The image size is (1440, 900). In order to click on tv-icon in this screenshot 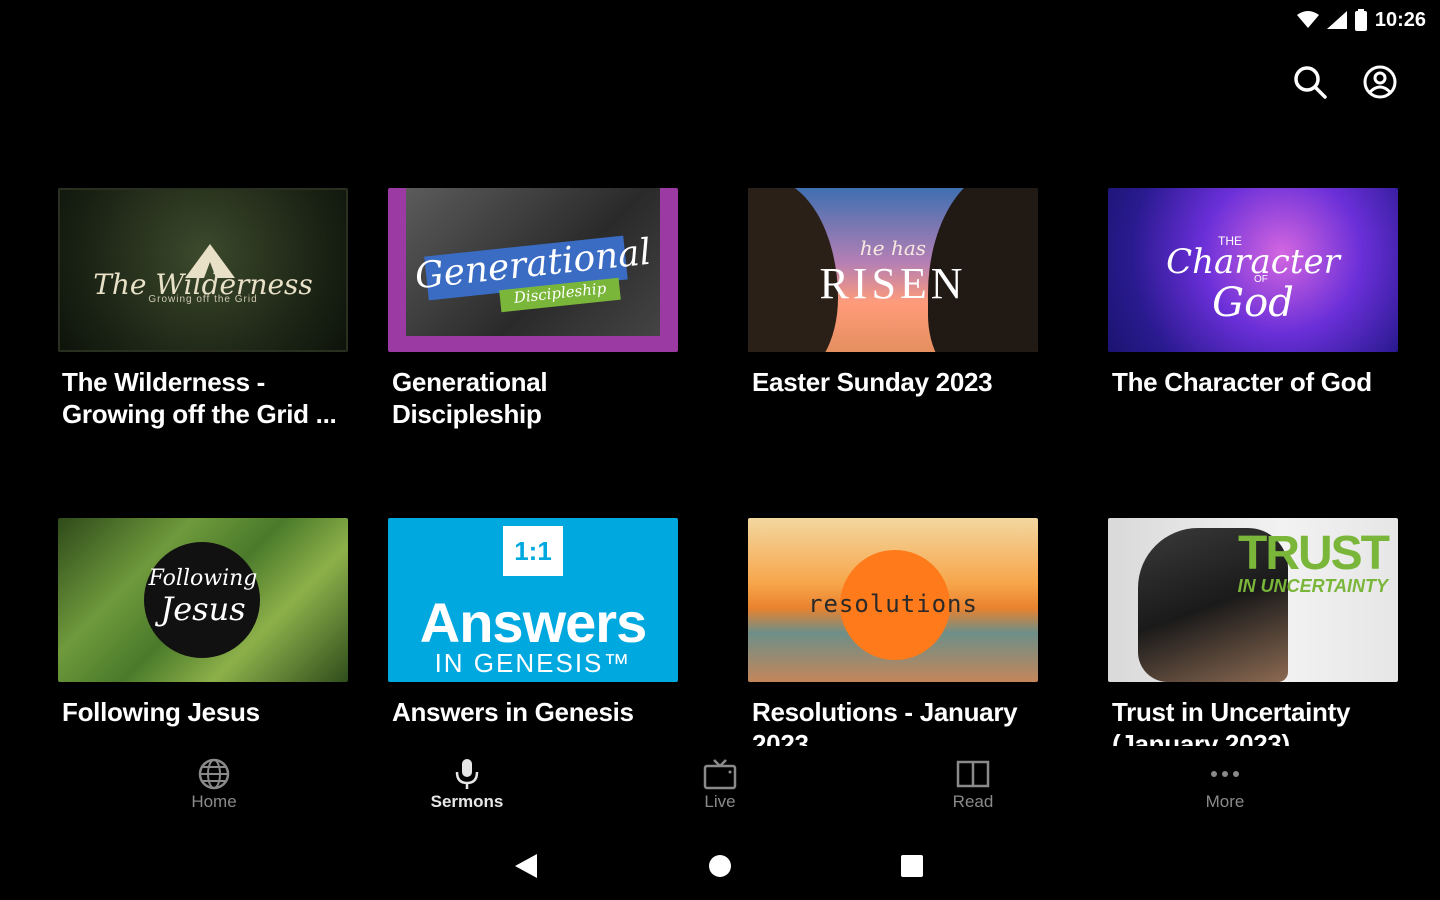, I will do `click(720, 774)`.